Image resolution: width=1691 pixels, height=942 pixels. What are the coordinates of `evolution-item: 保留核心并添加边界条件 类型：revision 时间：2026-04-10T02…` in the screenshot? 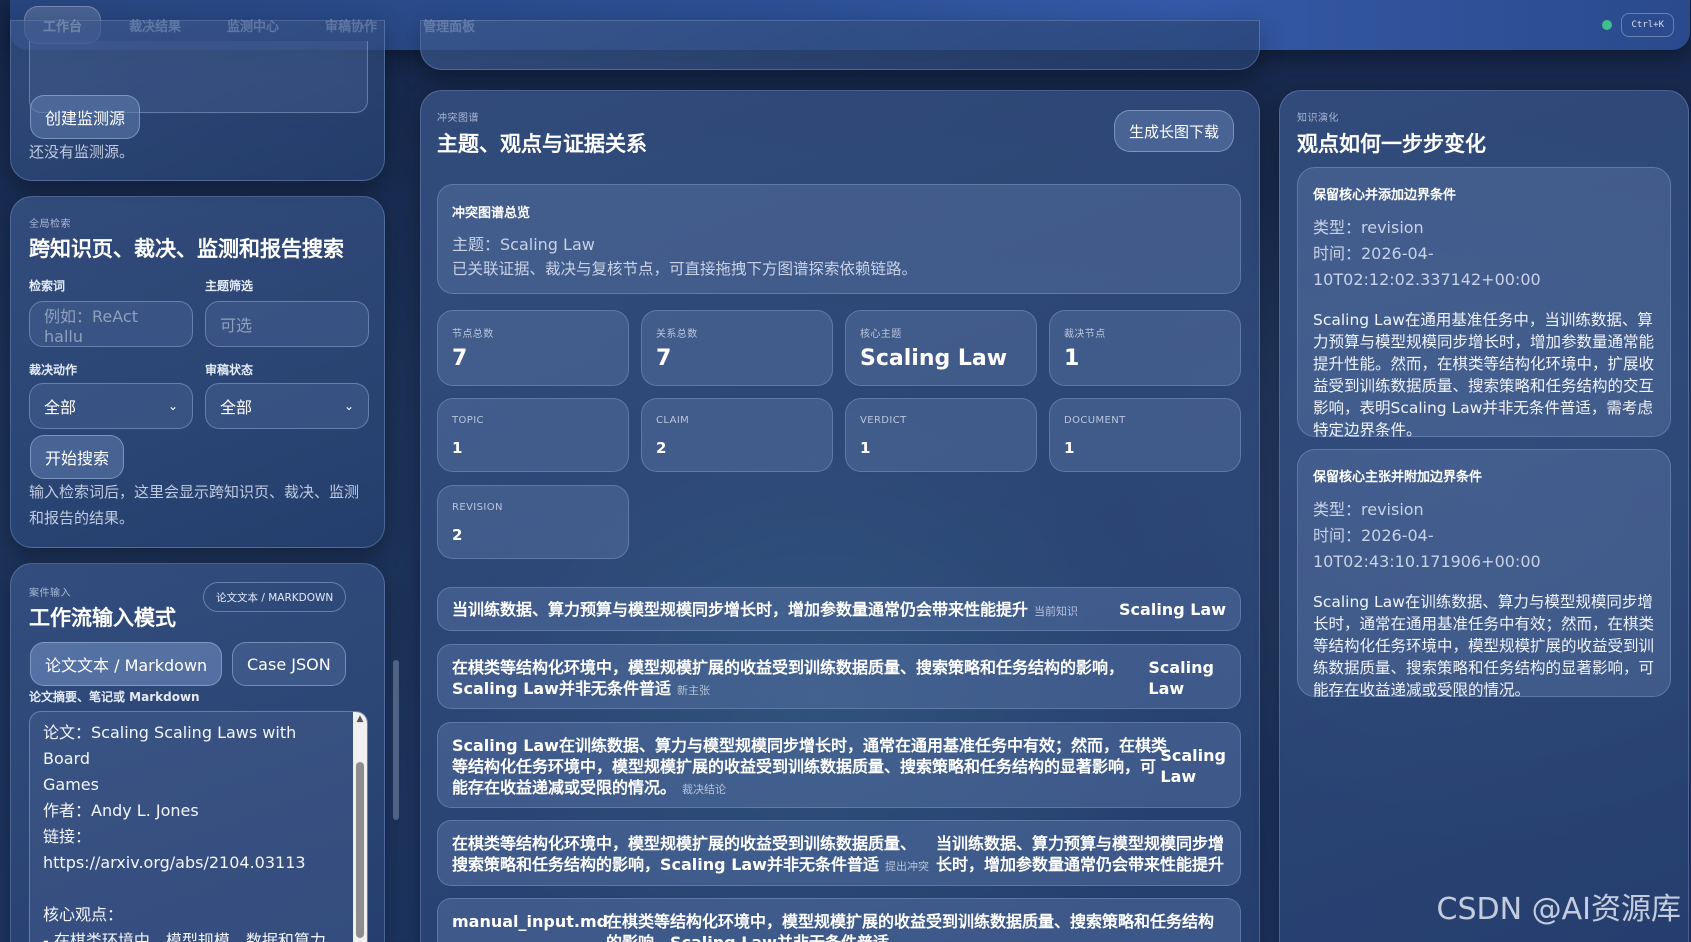 It's located at (1484, 303).